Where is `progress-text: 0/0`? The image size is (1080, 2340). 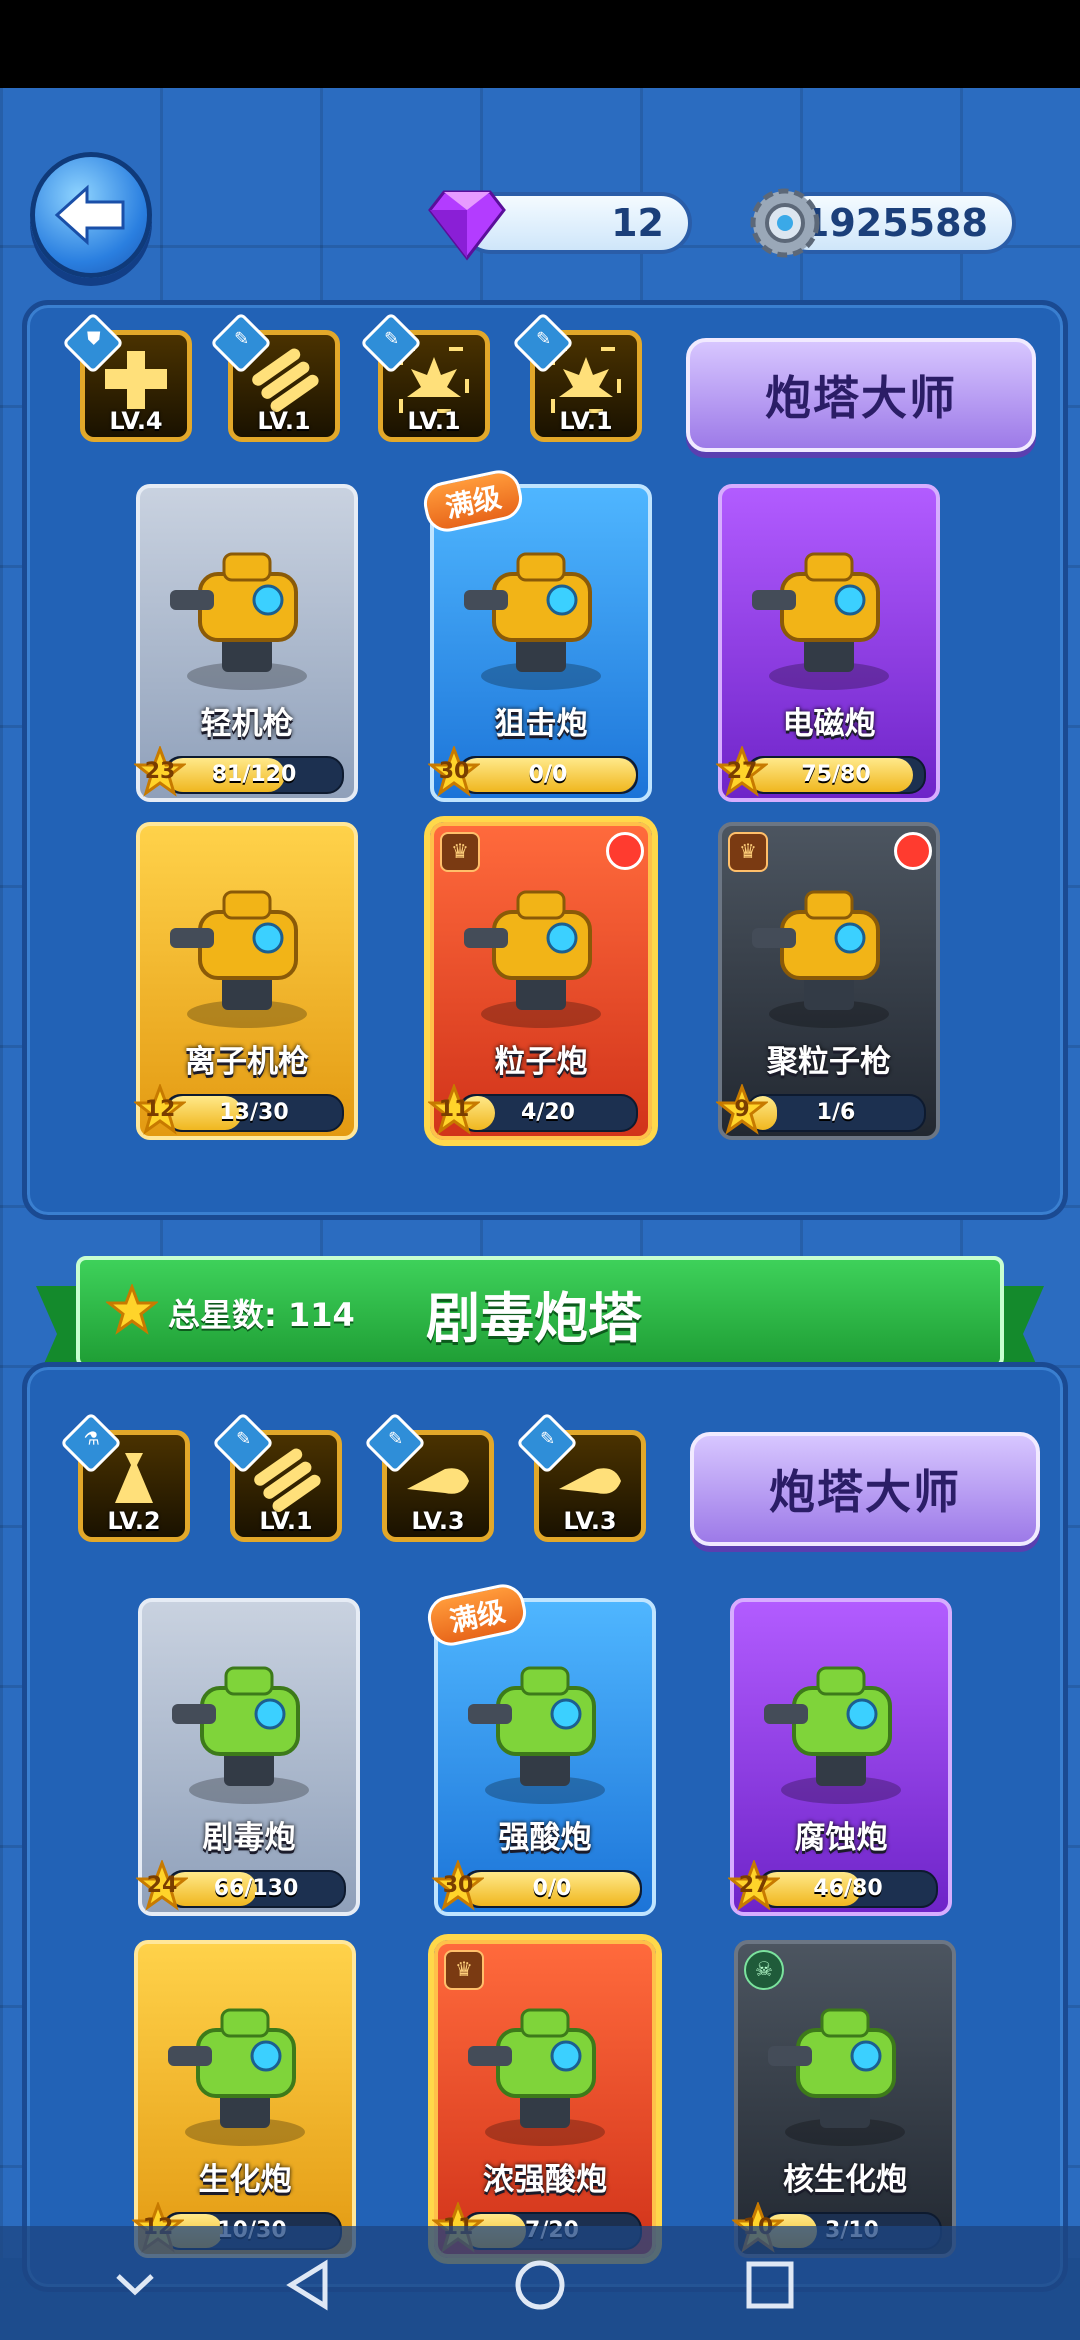 progress-text: 0/0 is located at coordinates (552, 1888).